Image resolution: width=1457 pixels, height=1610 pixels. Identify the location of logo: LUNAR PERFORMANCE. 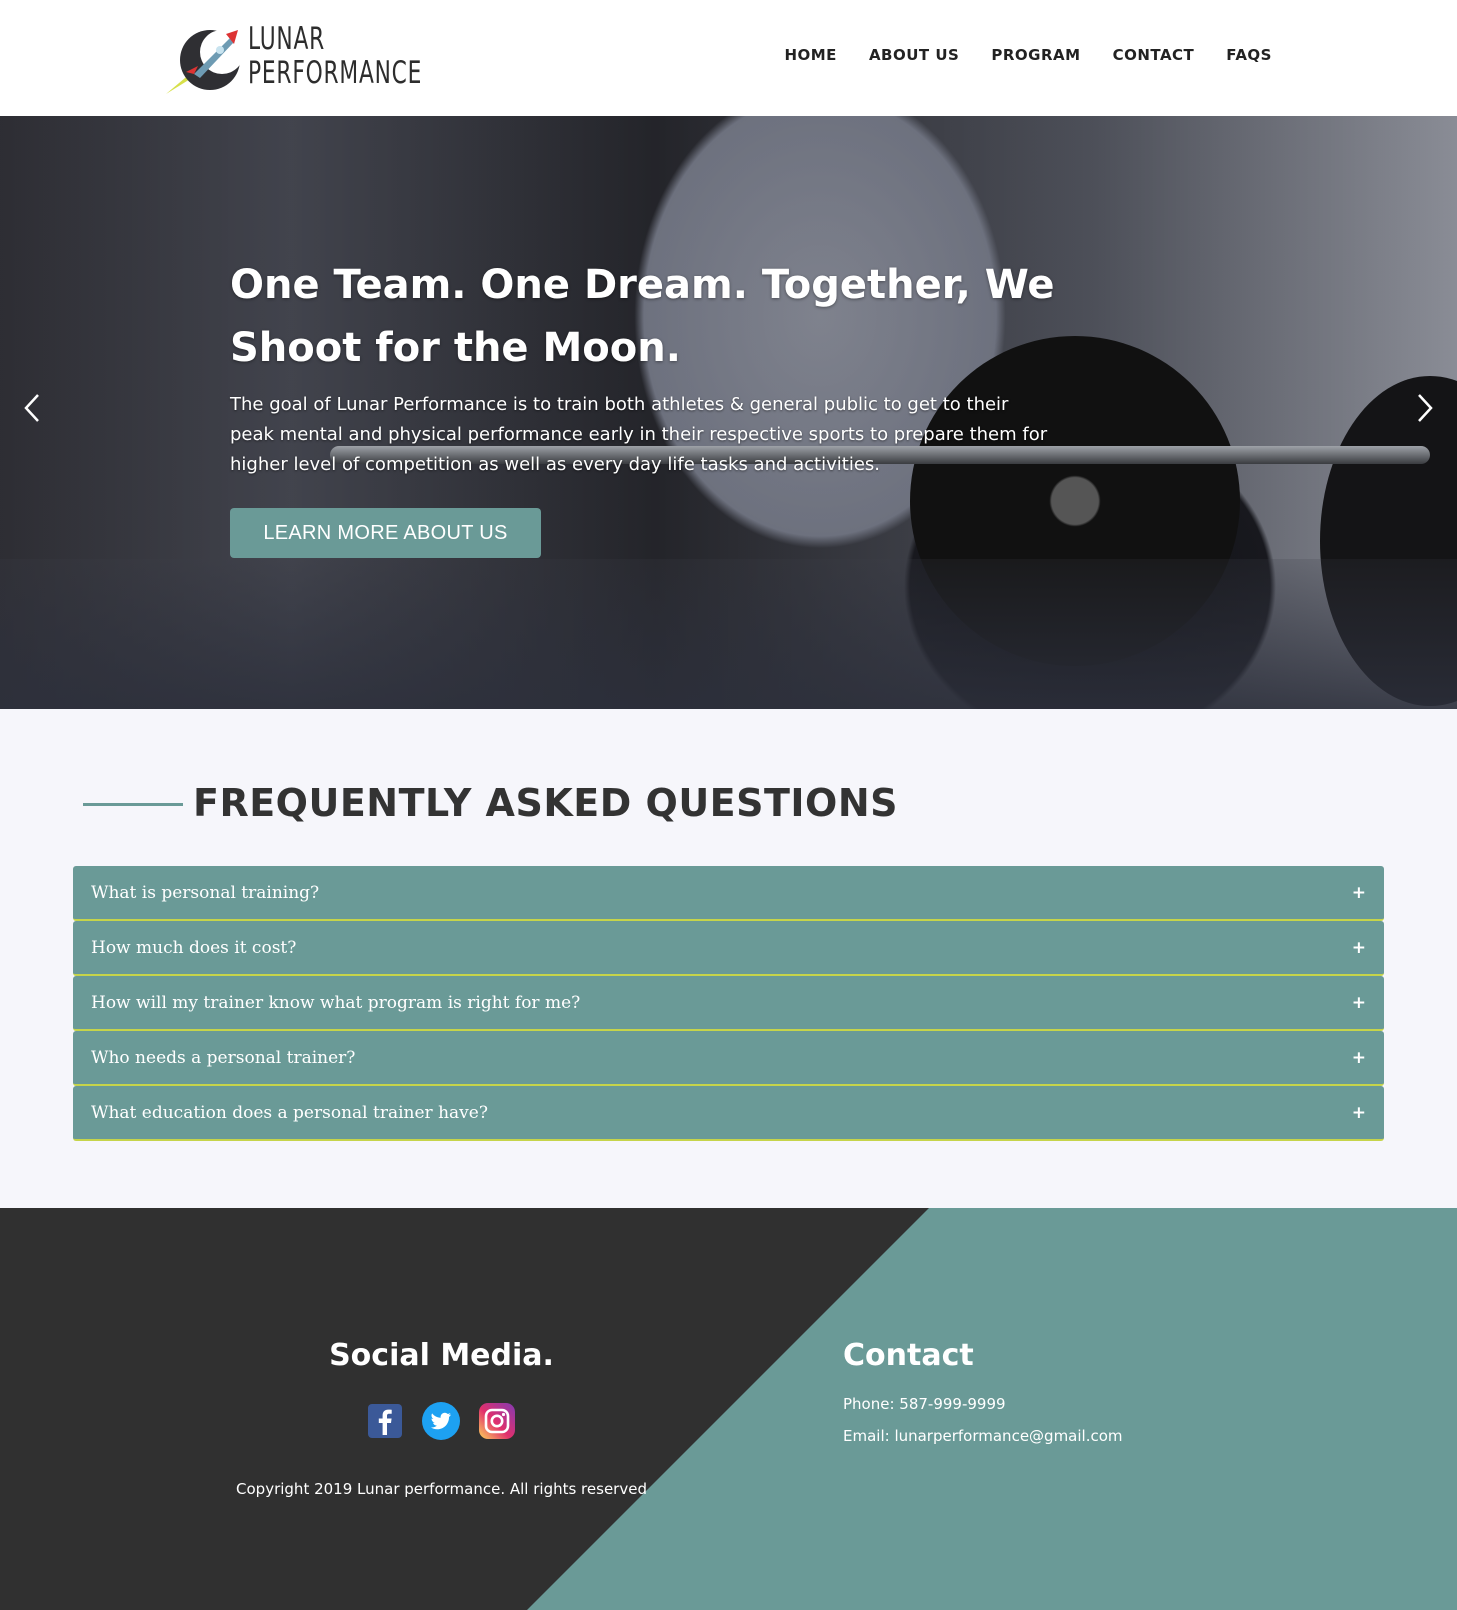
(292, 56).